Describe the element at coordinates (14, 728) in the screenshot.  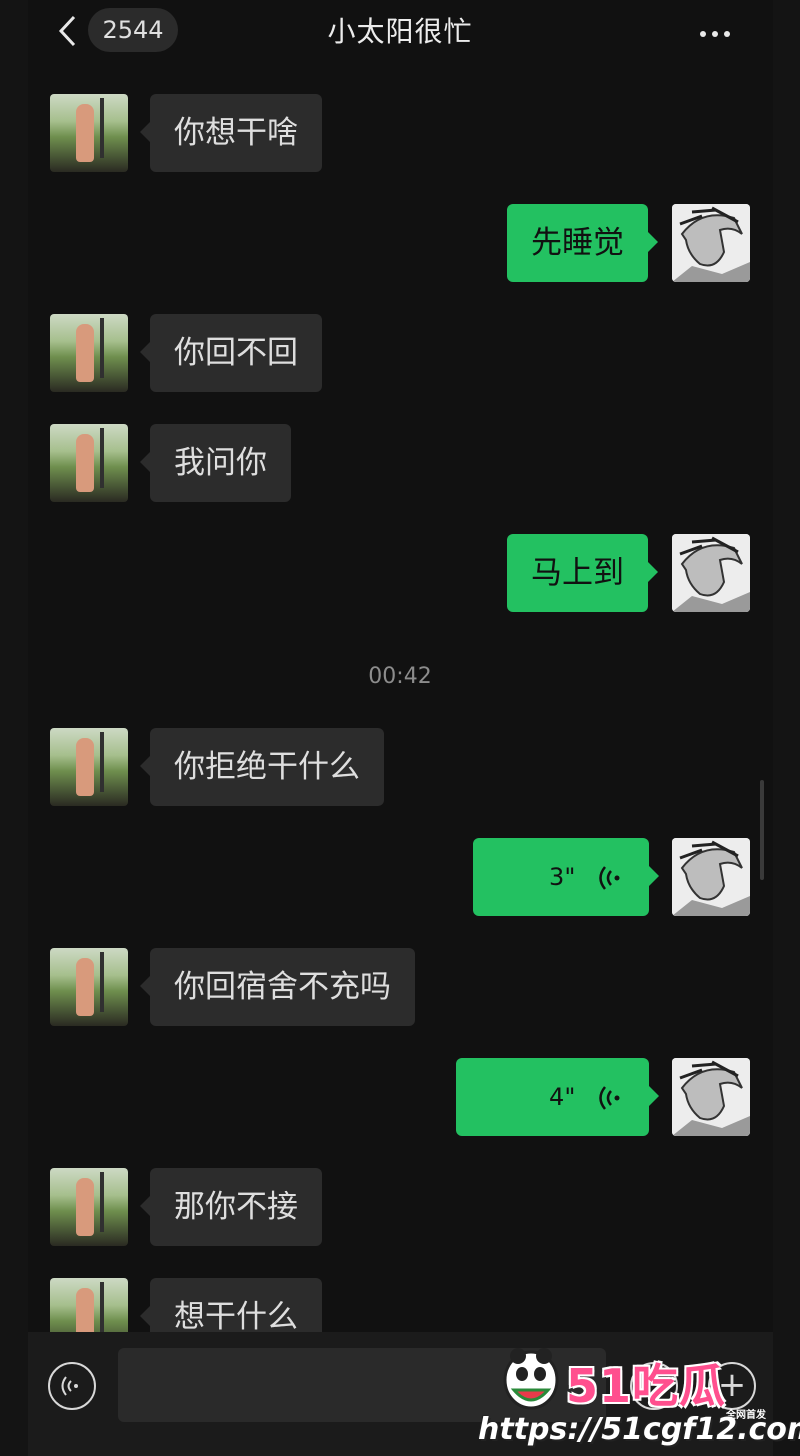
I see `left-border` at that location.